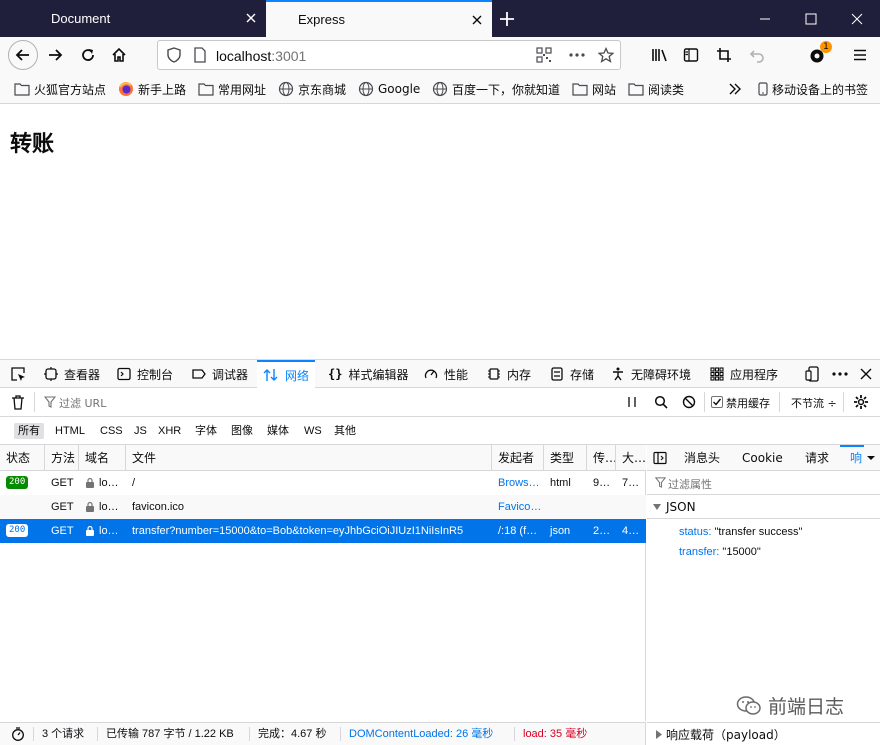 This screenshot has height=745, width=880. What do you see at coordinates (200, 55) in the screenshot?
I see `page-info-icon` at bounding box center [200, 55].